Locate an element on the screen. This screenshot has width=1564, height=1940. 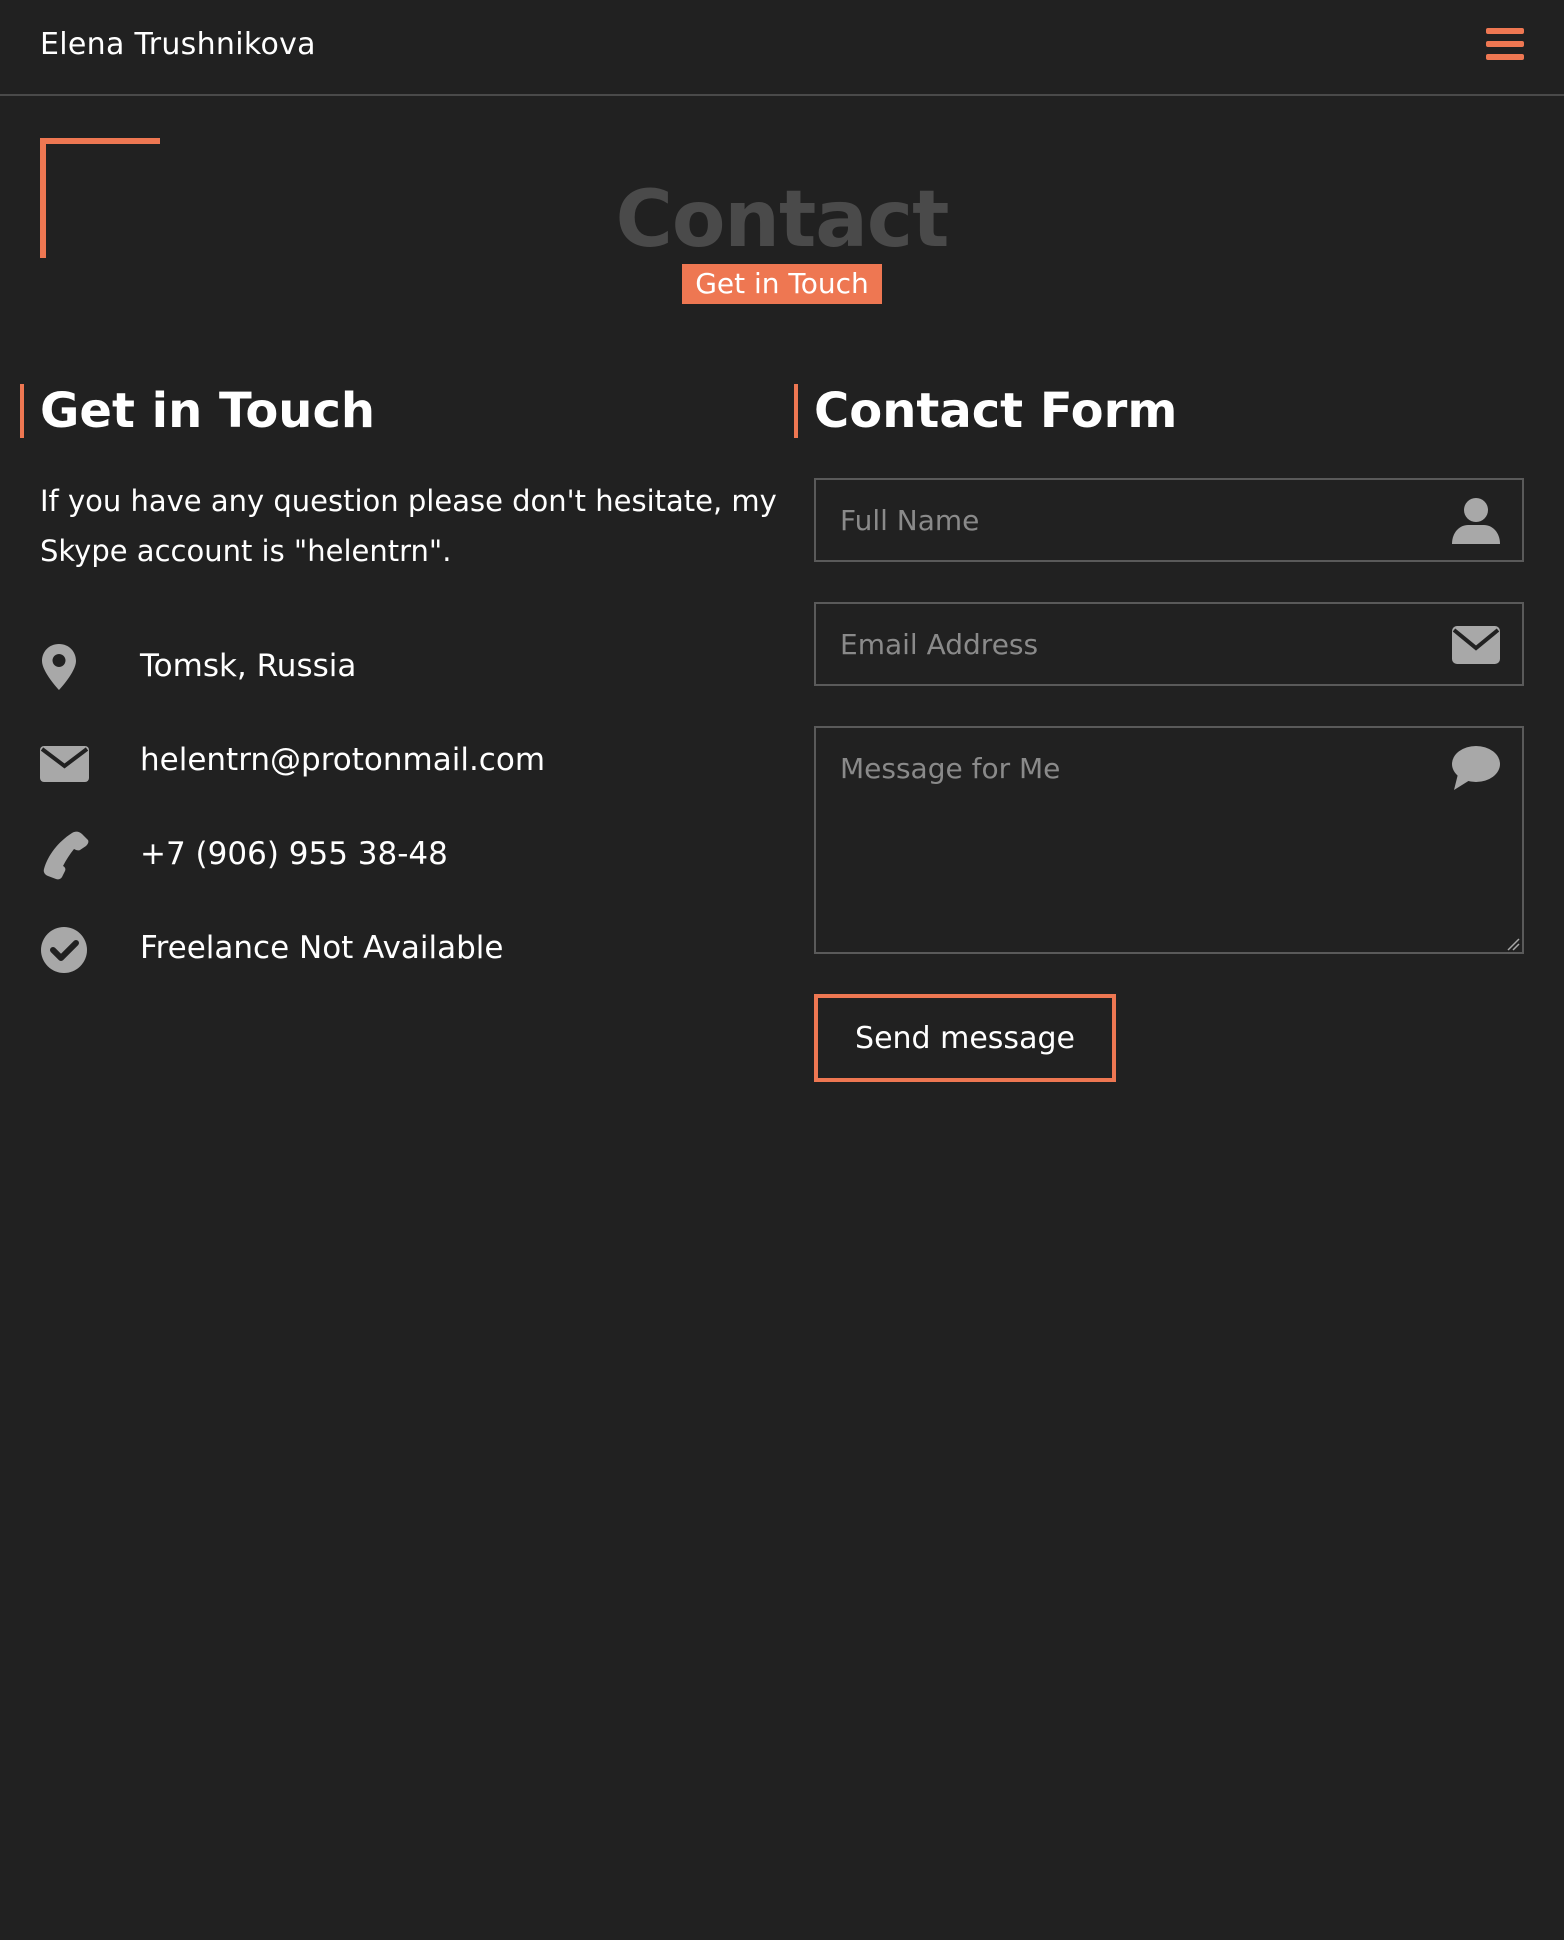
email-text: helentrn@protonmail.com is located at coordinates (342, 760).